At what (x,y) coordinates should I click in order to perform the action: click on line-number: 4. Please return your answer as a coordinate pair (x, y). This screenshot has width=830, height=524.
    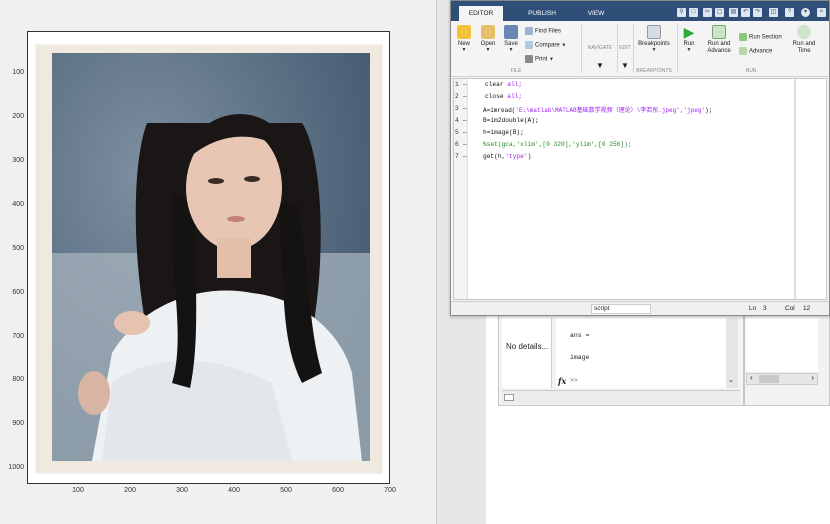
    Looking at the image, I should click on (457, 120).